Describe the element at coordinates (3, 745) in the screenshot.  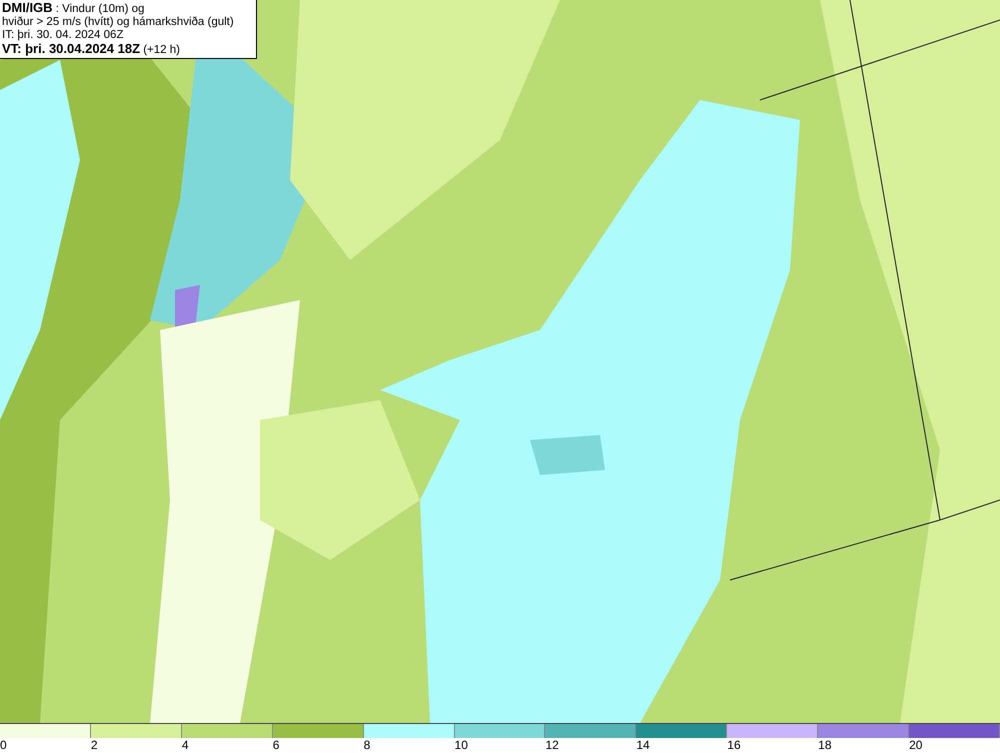
I see `legend-tick: 0` at that location.